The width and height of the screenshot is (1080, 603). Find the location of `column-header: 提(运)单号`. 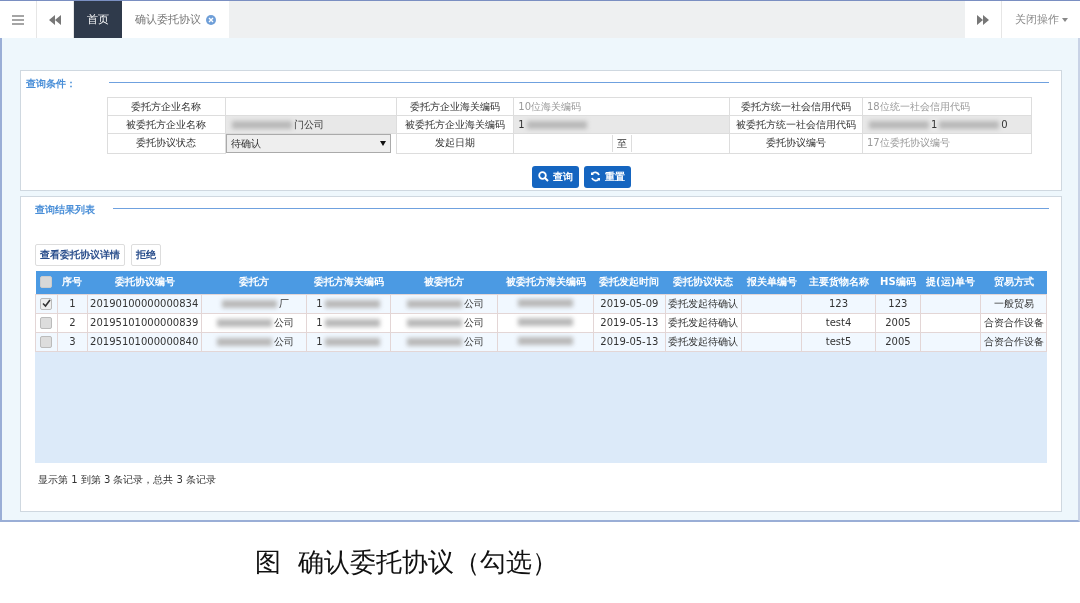

column-header: 提(运)单号 is located at coordinates (950, 282).